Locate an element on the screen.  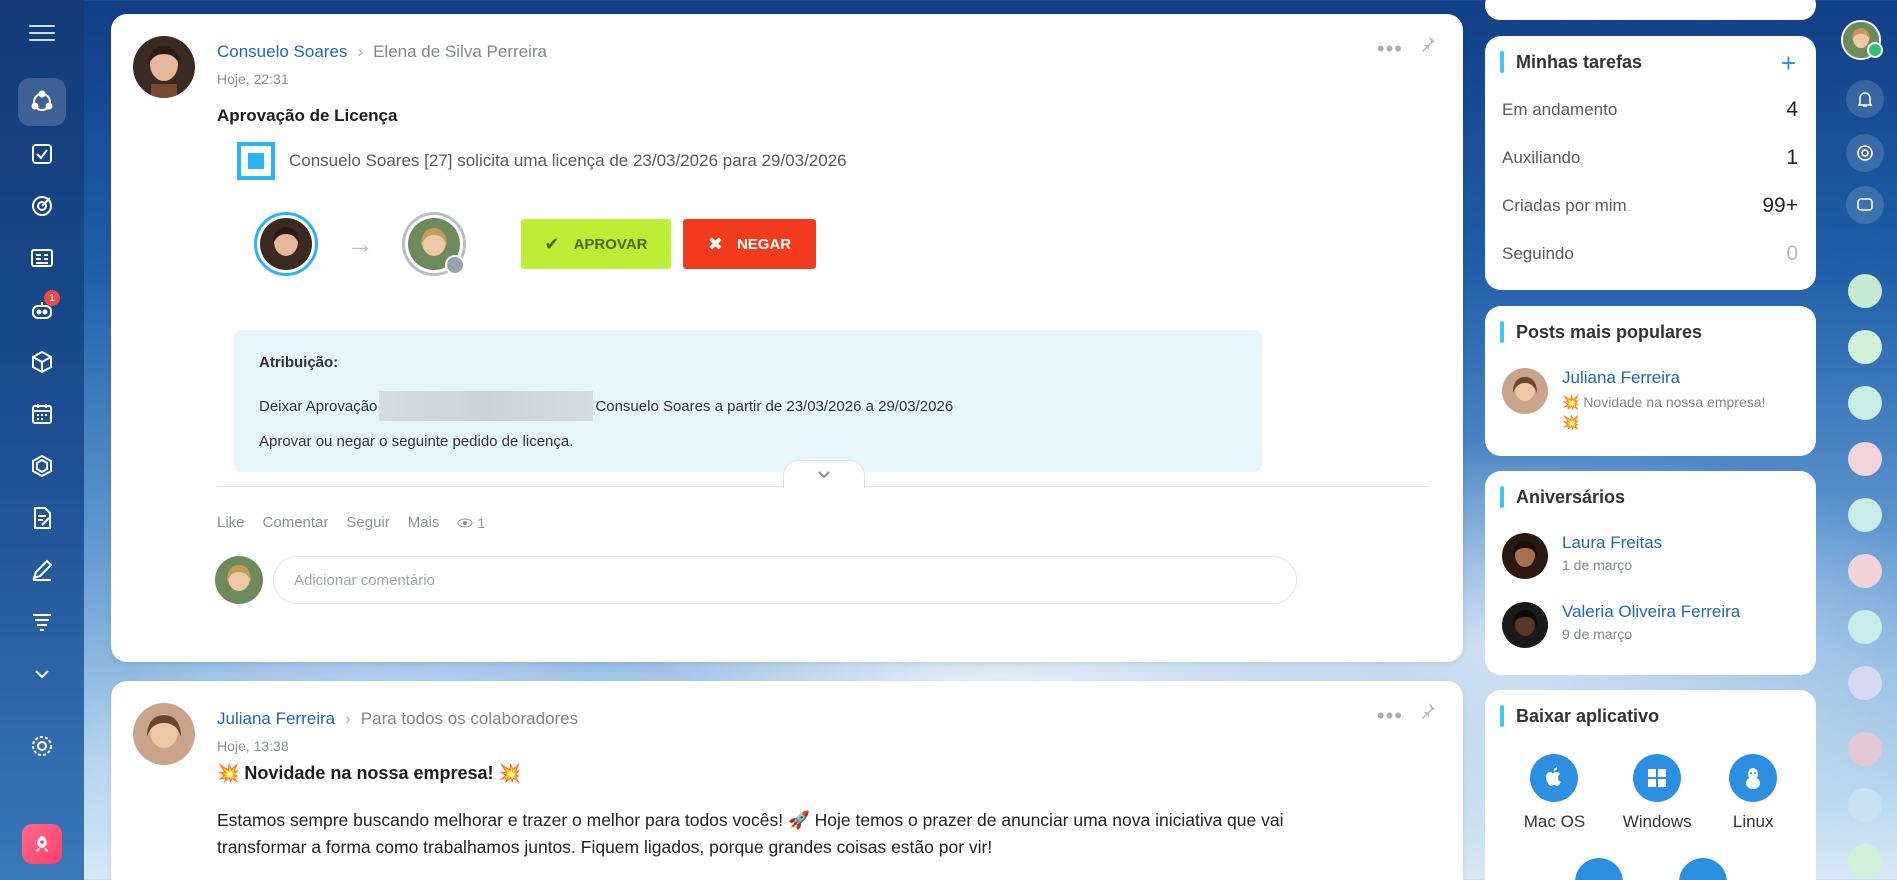
rocket-icon is located at coordinates (42, 844).